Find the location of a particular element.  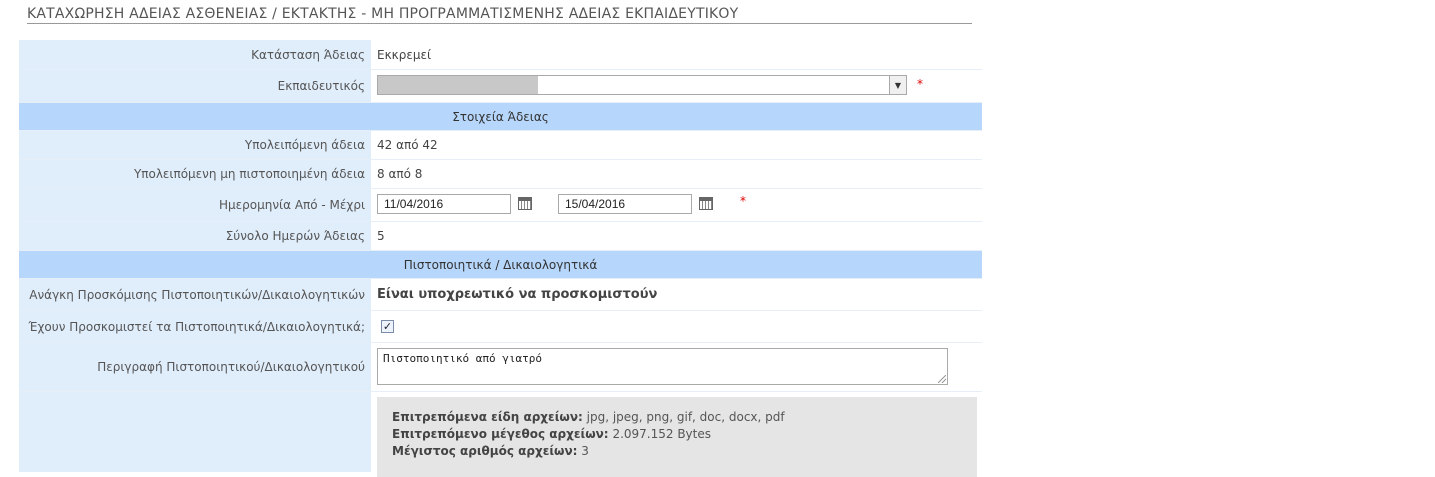

date-from-input: 11/04/2016 is located at coordinates (444, 204).